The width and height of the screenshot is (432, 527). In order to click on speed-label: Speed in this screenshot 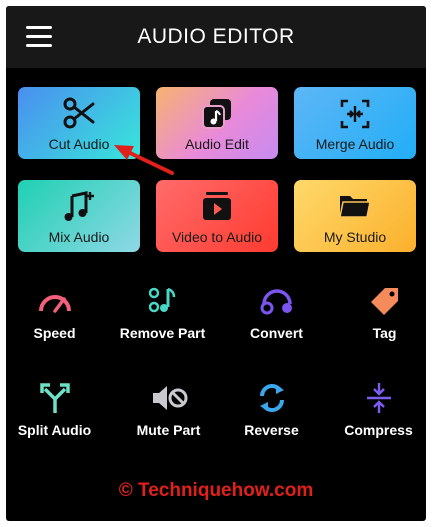, I will do `click(54, 333)`.